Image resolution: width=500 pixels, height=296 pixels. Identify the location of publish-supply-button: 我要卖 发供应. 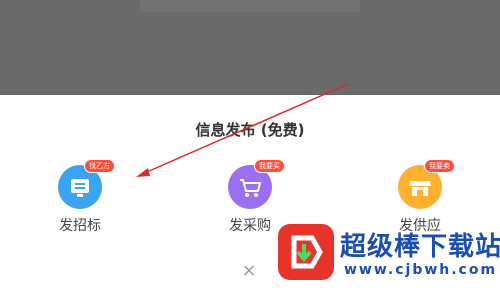
(420, 197).